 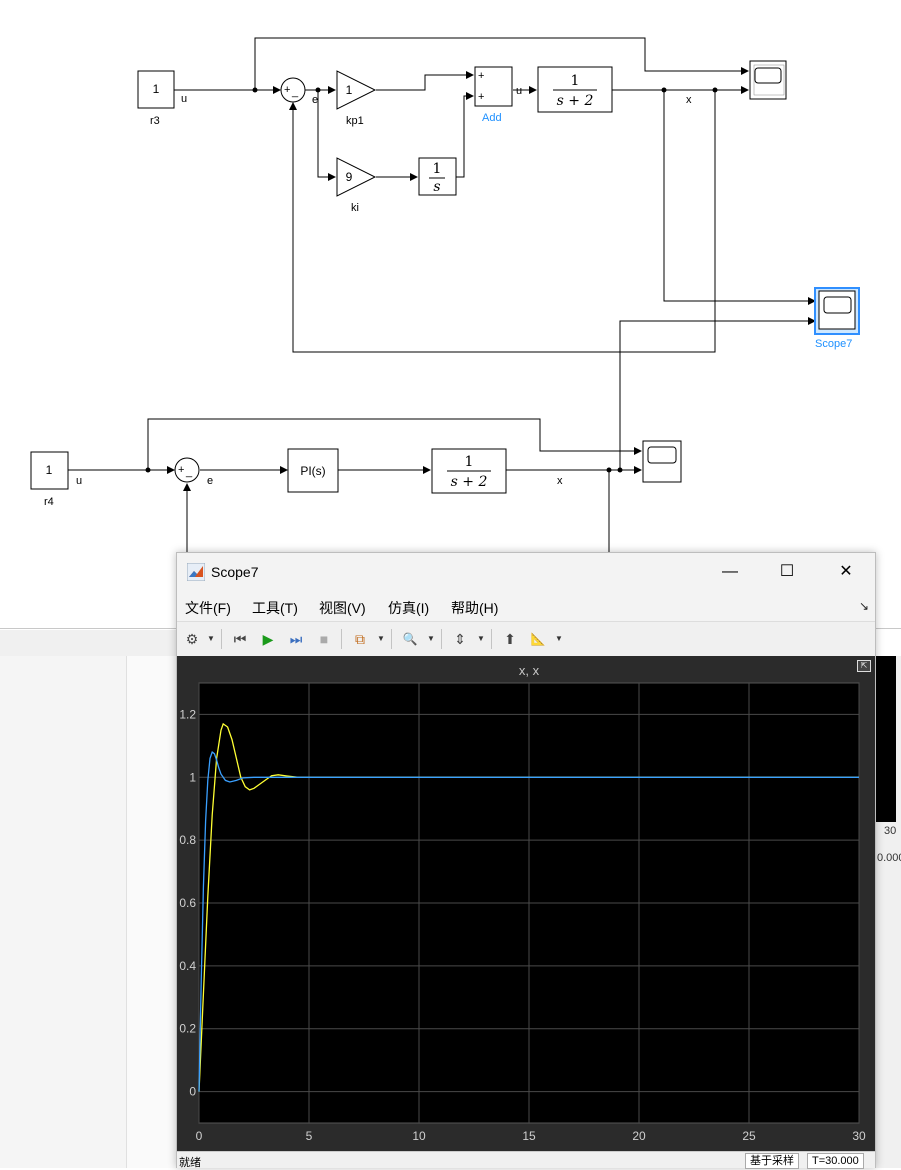 What do you see at coordinates (730, 572) in the screenshot?
I see `minimize-button: —` at bounding box center [730, 572].